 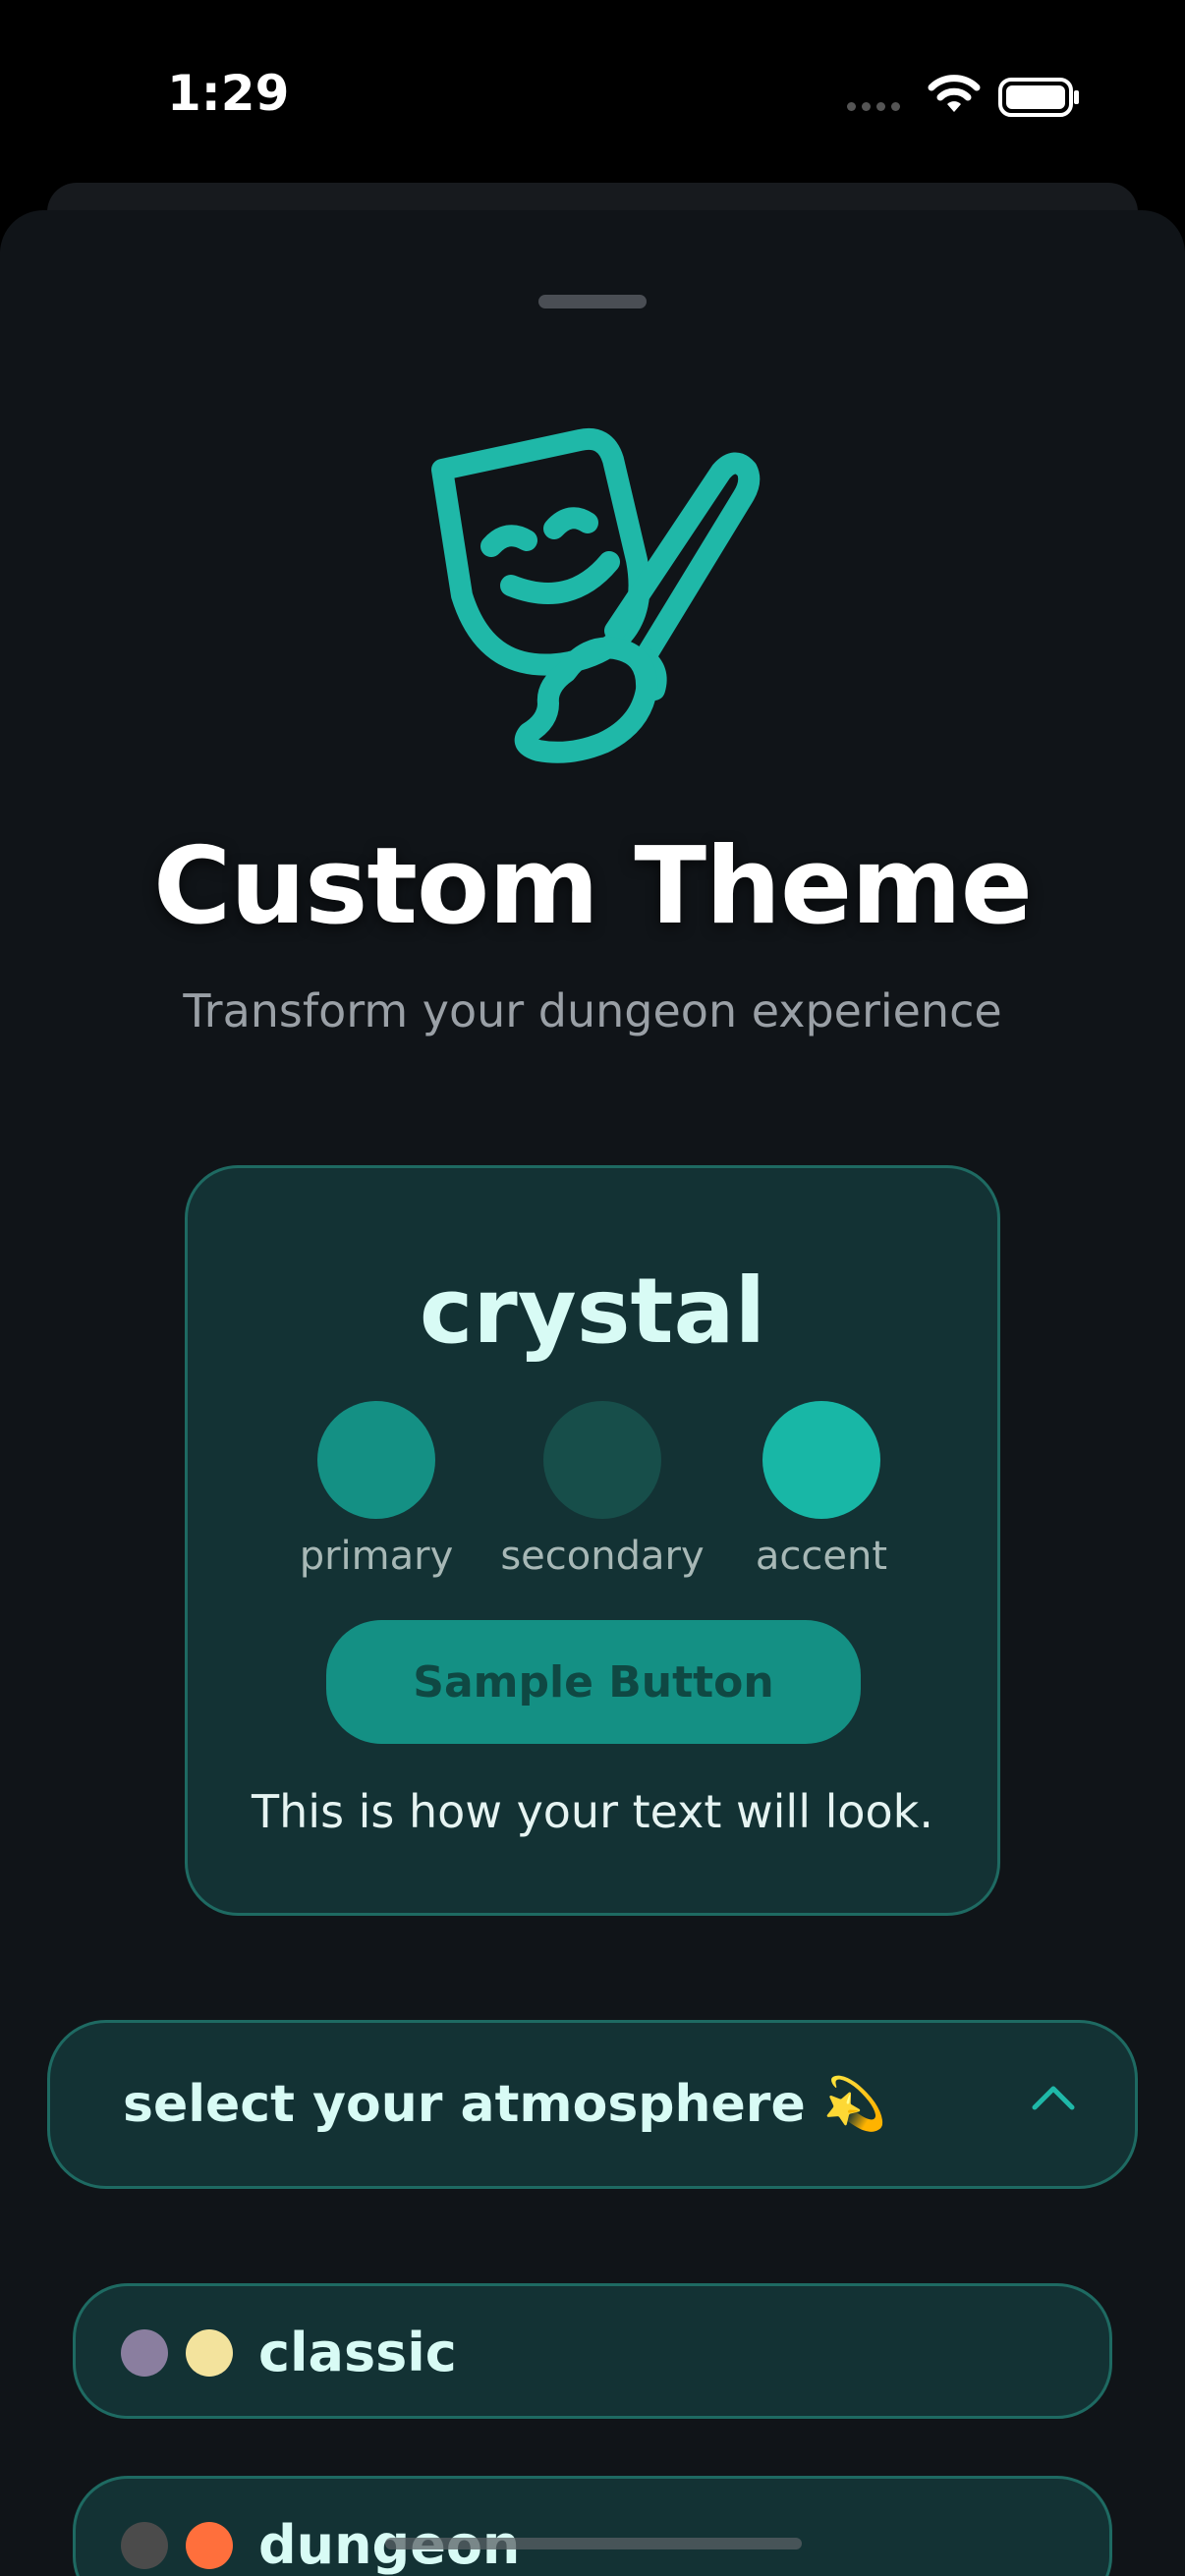 What do you see at coordinates (592, 1811) in the screenshot?
I see `sample-text: This is how your text will look.` at bounding box center [592, 1811].